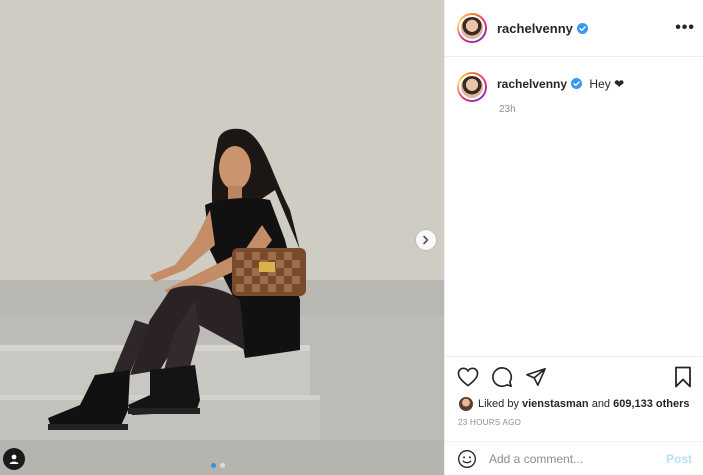 This screenshot has width=703, height=475. I want to click on likes-middle: and, so click(601, 404).